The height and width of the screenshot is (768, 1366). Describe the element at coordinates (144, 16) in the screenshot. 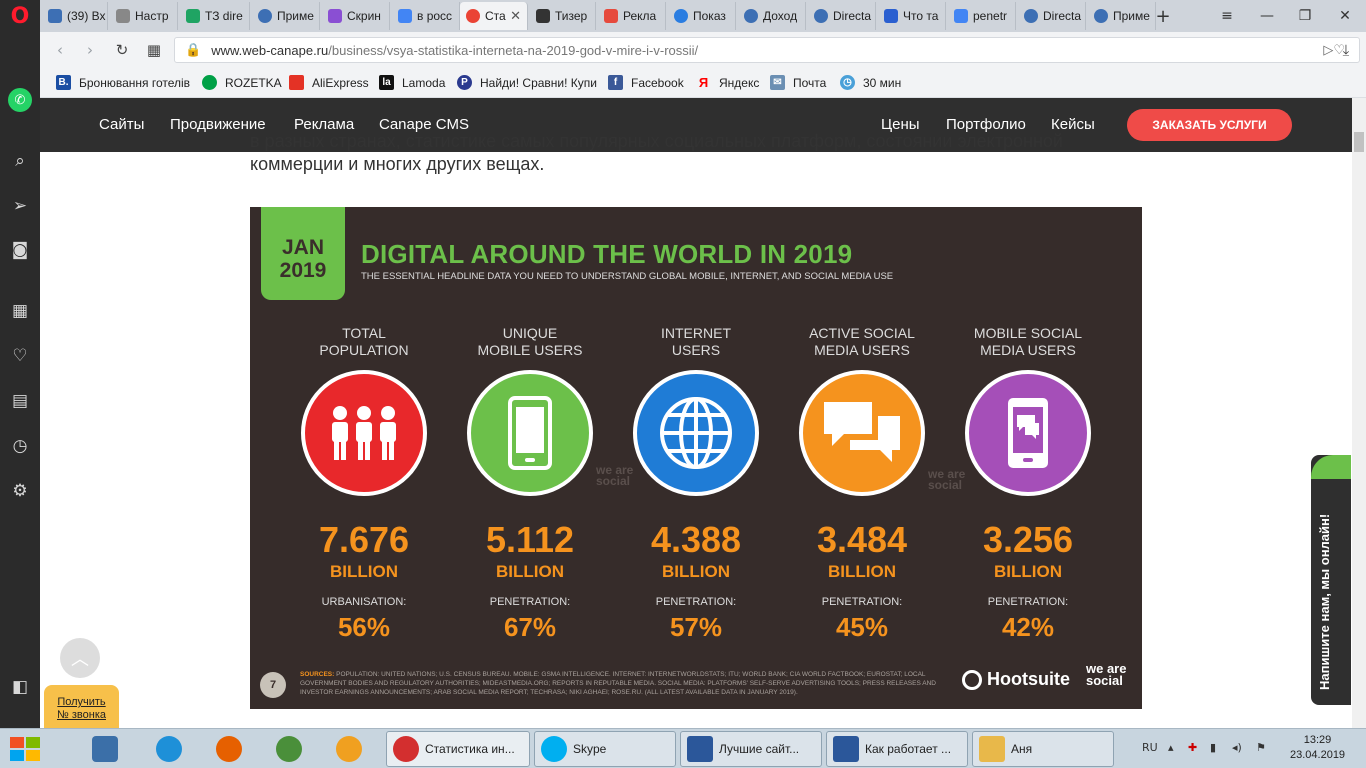

I see `tab-settings: Настр` at that location.